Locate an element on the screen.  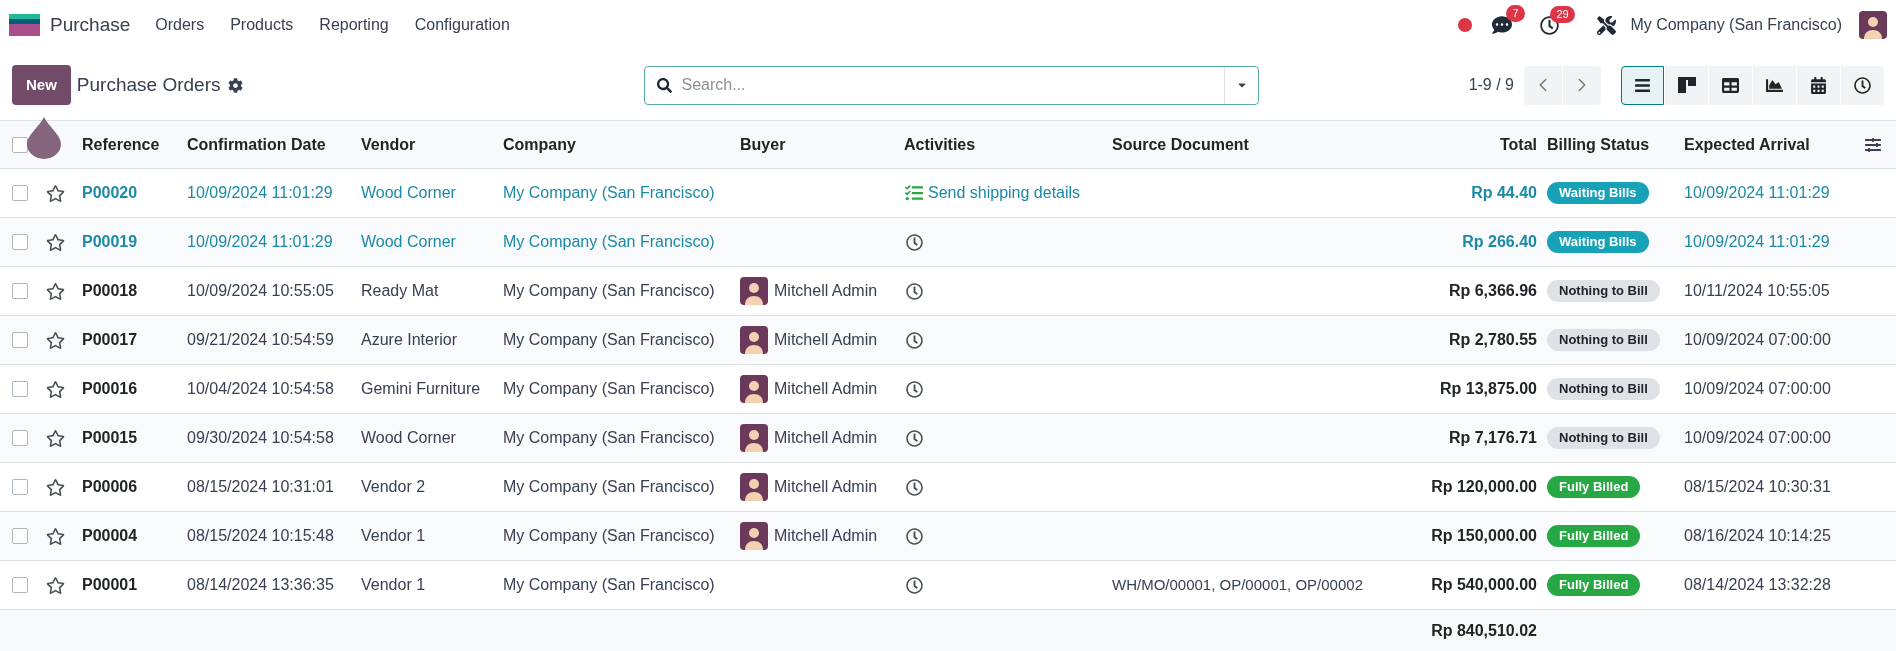
column-header: Expected Arrival is located at coordinates (1767, 144).